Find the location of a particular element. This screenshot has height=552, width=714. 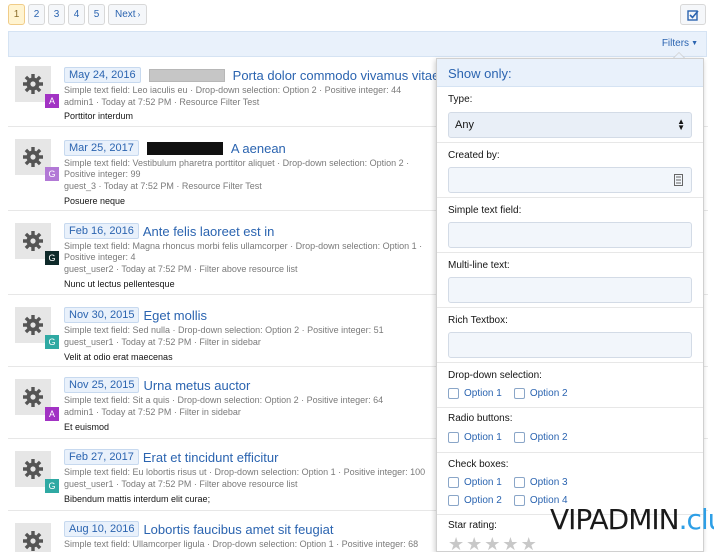

star-rating-label: Star rating: is located at coordinates (472, 525).